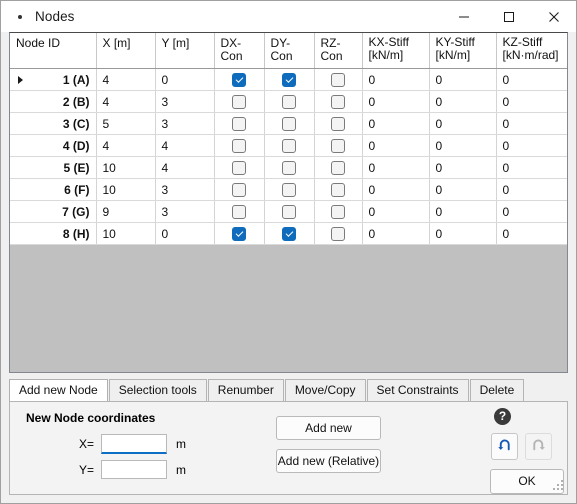  I want to click on x-coordinate-input, so click(134, 444).